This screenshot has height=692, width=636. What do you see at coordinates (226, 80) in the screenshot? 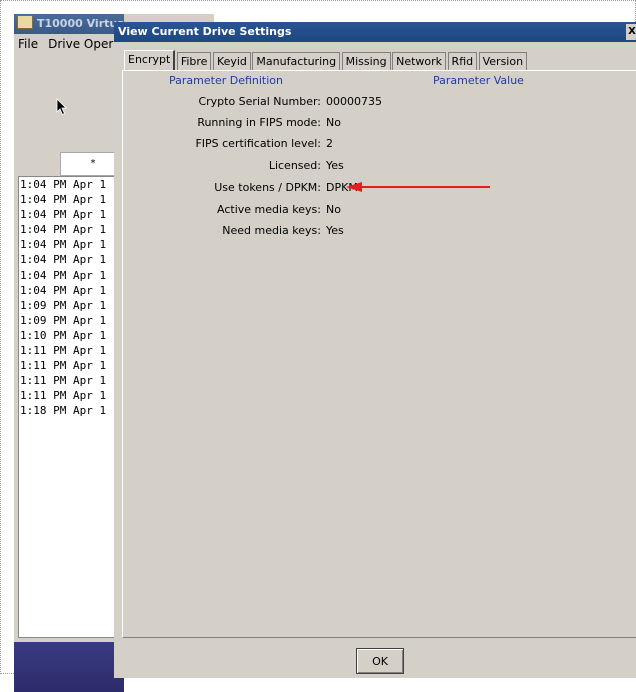
I see `parameter-definition-header: Parameter Definition` at bounding box center [226, 80].